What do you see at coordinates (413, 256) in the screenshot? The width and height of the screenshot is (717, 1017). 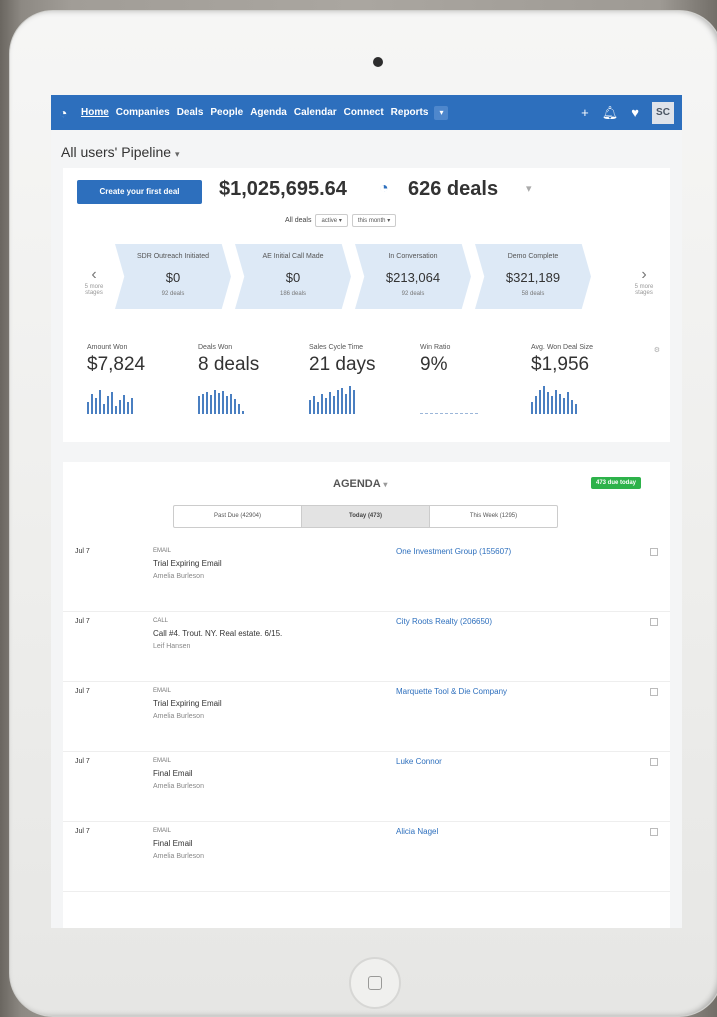 I see `stage-name: In Conversation` at bounding box center [413, 256].